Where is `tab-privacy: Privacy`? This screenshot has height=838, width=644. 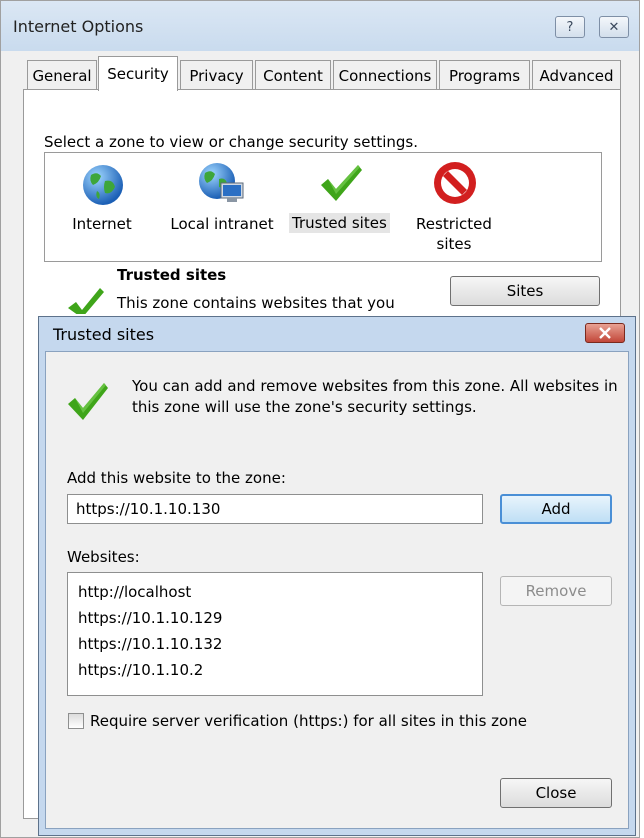 tab-privacy: Privacy is located at coordinates (216, 75).